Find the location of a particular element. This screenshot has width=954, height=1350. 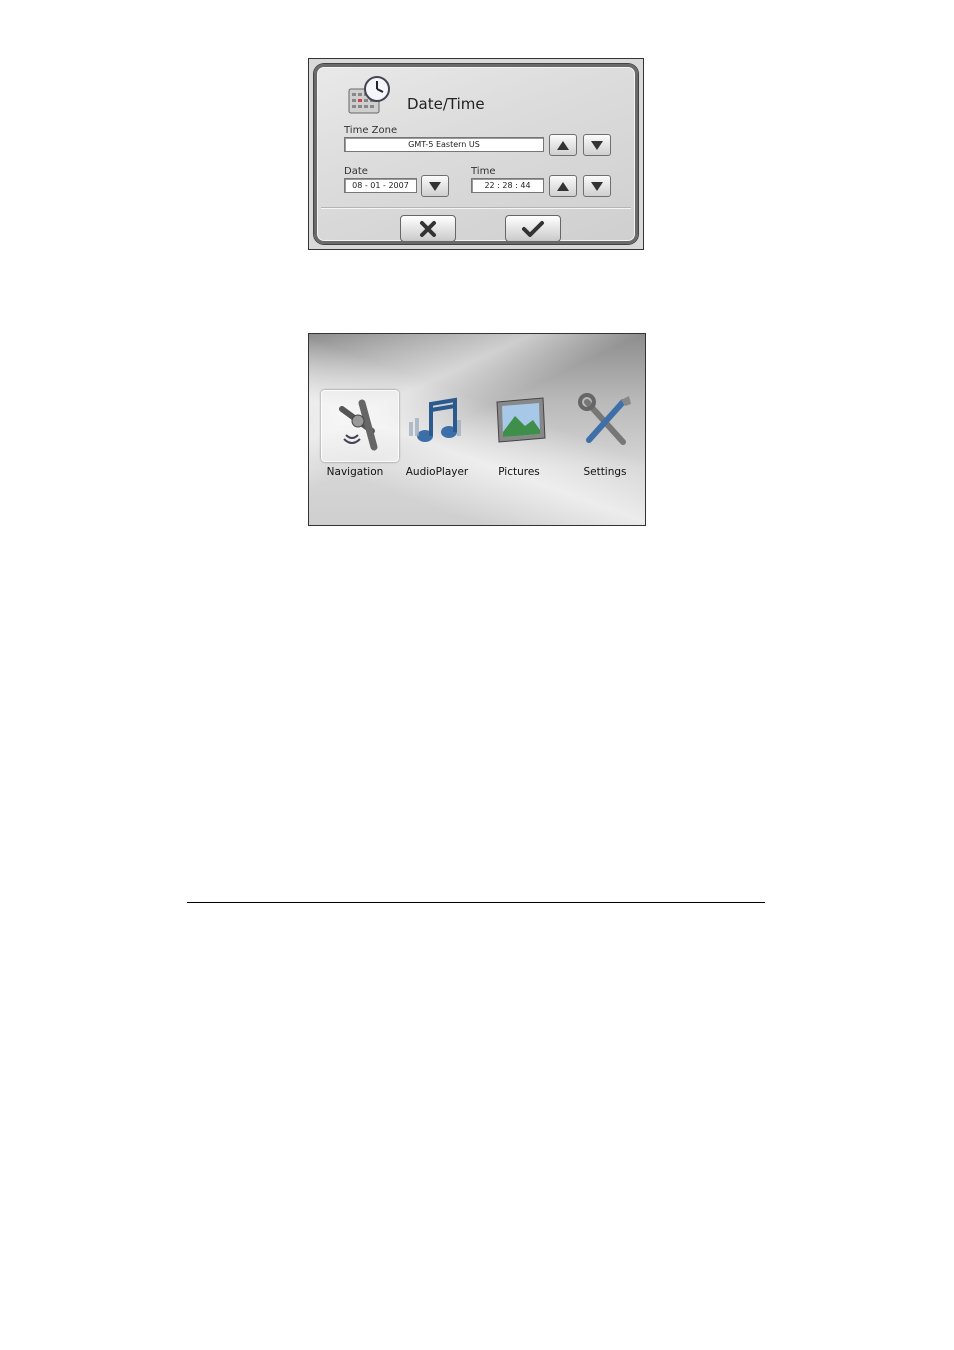

checkmark-icon is located at coordinates (533, 228).